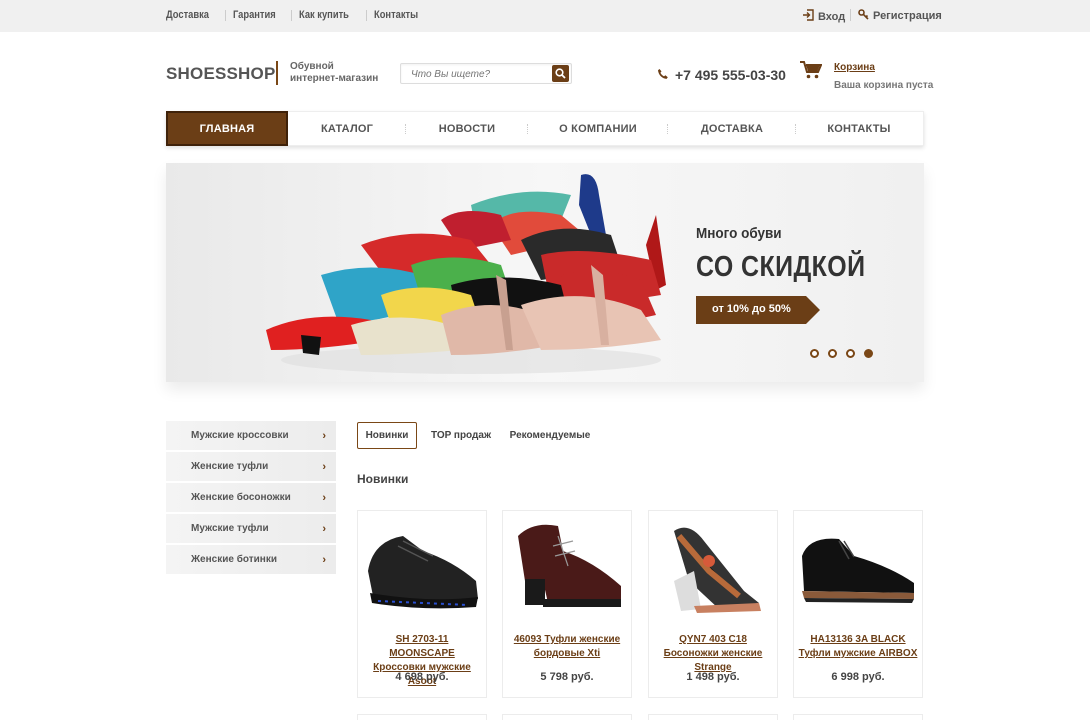  Describe the element at coordinates (466, 274) in the screenshot. I see `shoe-pile-image` at that location.